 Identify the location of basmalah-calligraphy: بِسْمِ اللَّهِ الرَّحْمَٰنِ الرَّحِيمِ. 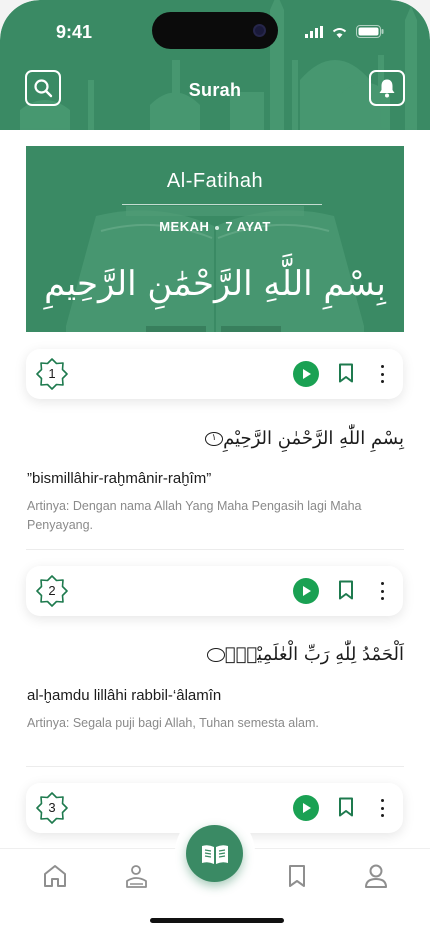
(215, 284).